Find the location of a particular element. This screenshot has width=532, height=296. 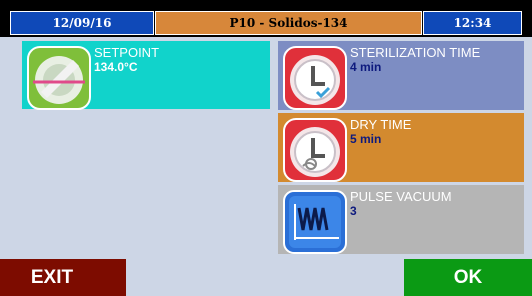

sterilization-time-value: 4 min is located at coordinates (366, 67).